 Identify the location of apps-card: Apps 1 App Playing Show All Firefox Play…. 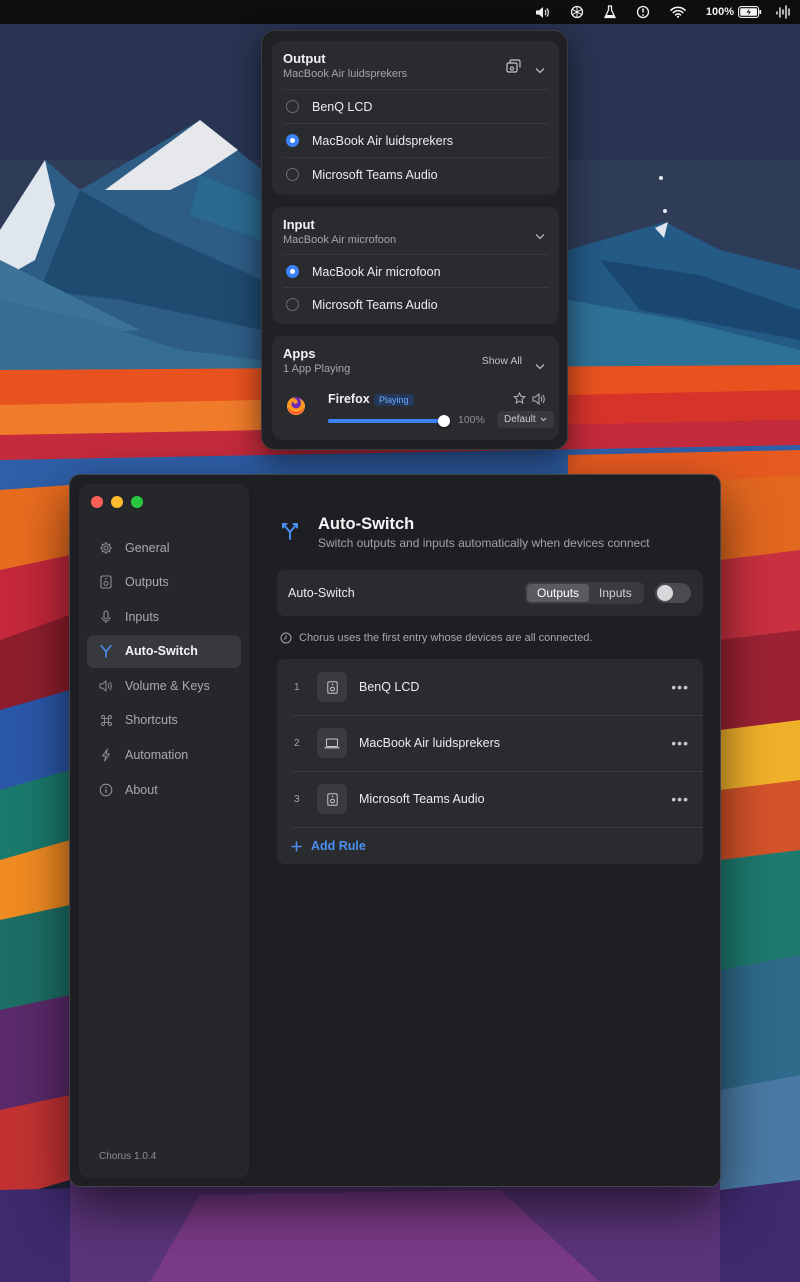
(415, 388).